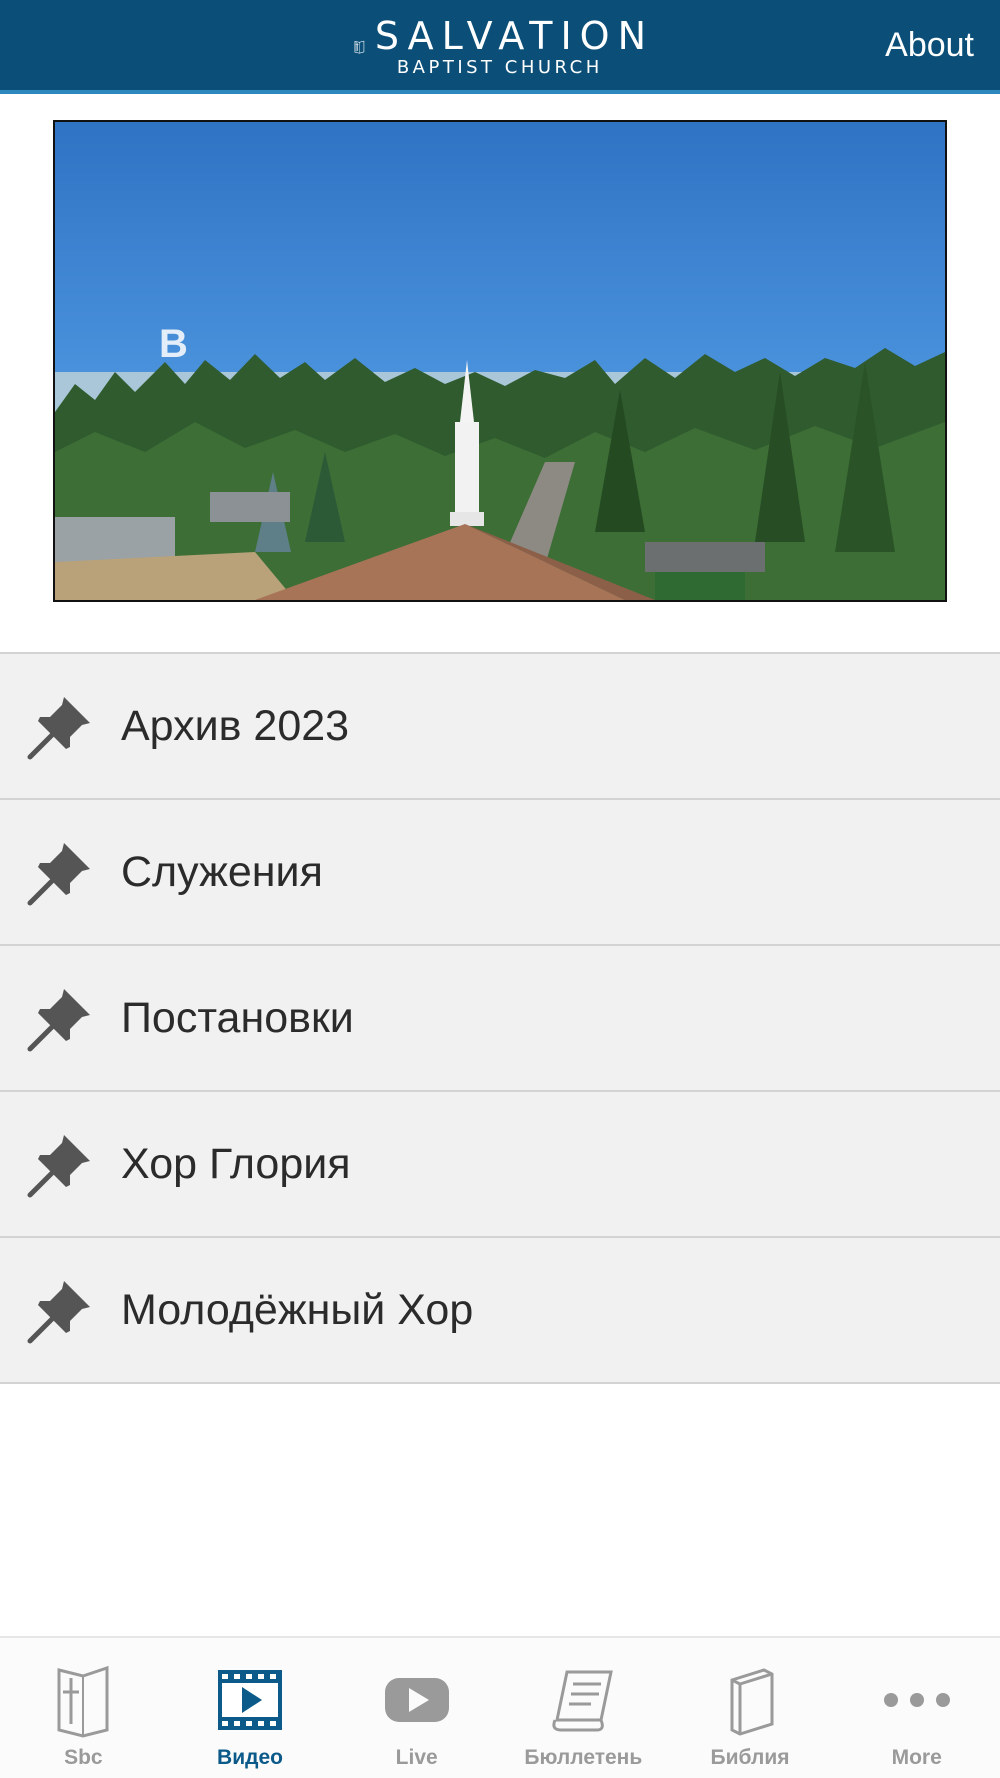 Image resolution: width=1000 pixels, height=1778 pixels. What do you see at coordinates (514, 36) in the screenshot?
I see `logo-title: SALVATION` at bounding box center [514, 36].